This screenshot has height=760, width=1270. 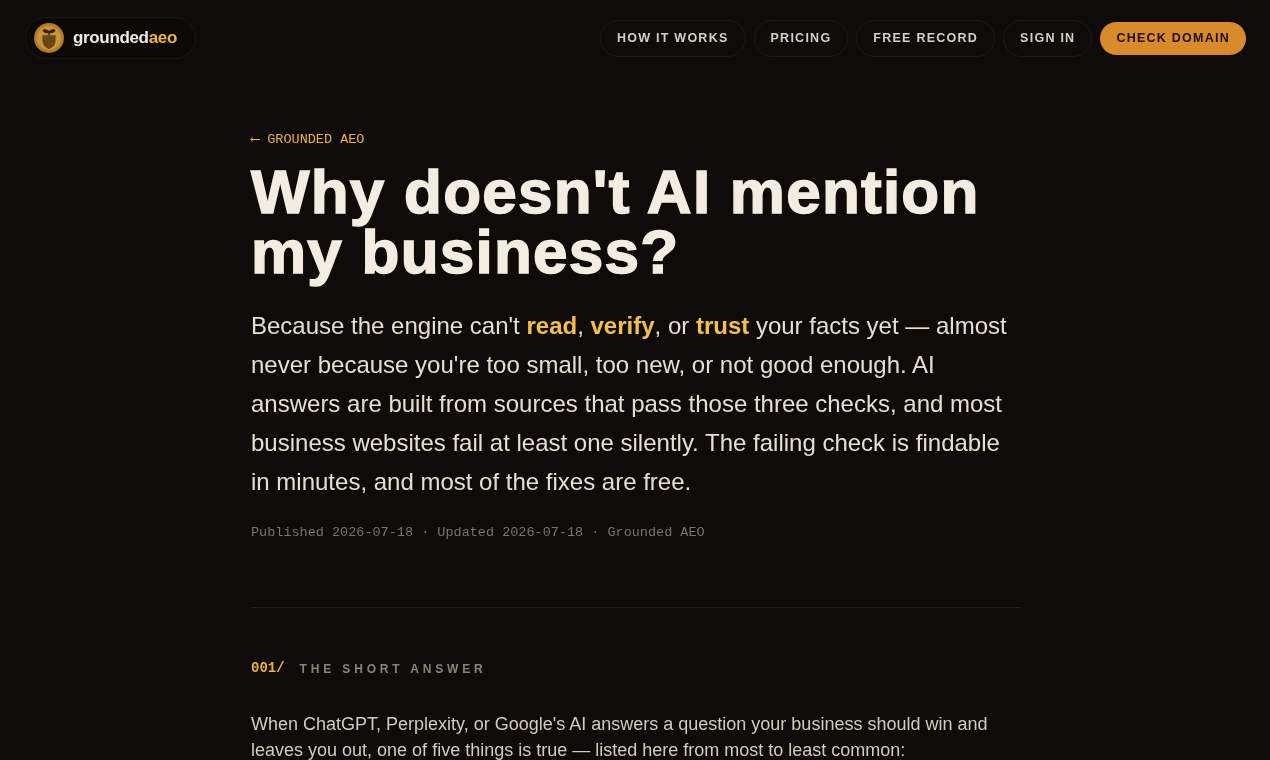 What do you see at coordinates (478, 533) in the screenshot?
I see `article-meta: Published 2026-07-18 · Updated 2026-07-18 · Grounded AEO` at bounding box center [478, 533].